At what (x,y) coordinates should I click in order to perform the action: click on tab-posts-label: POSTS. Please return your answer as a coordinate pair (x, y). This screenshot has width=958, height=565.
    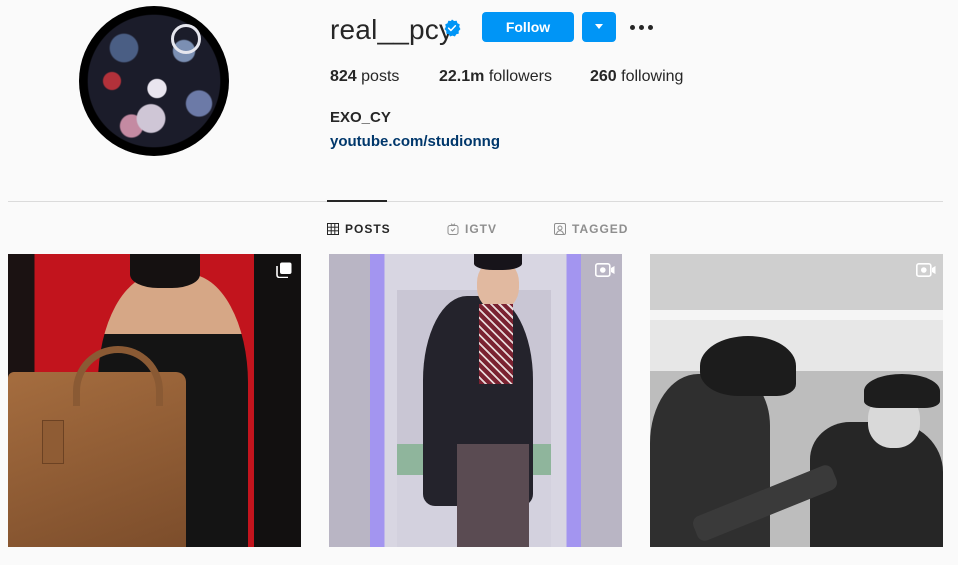
    Looking at the image, I should click on (368, 229).